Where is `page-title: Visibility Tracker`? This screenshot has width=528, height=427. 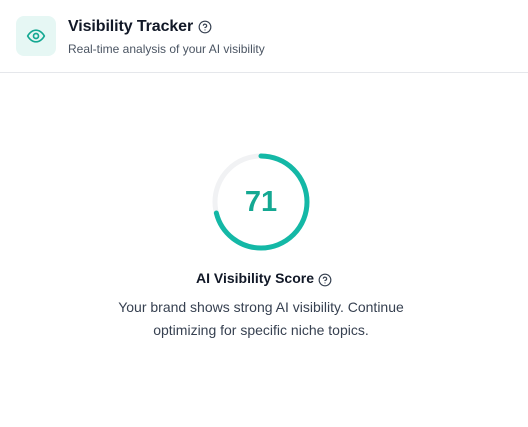
page-title: Visibility Tracker is located at coordinates (131, 26).